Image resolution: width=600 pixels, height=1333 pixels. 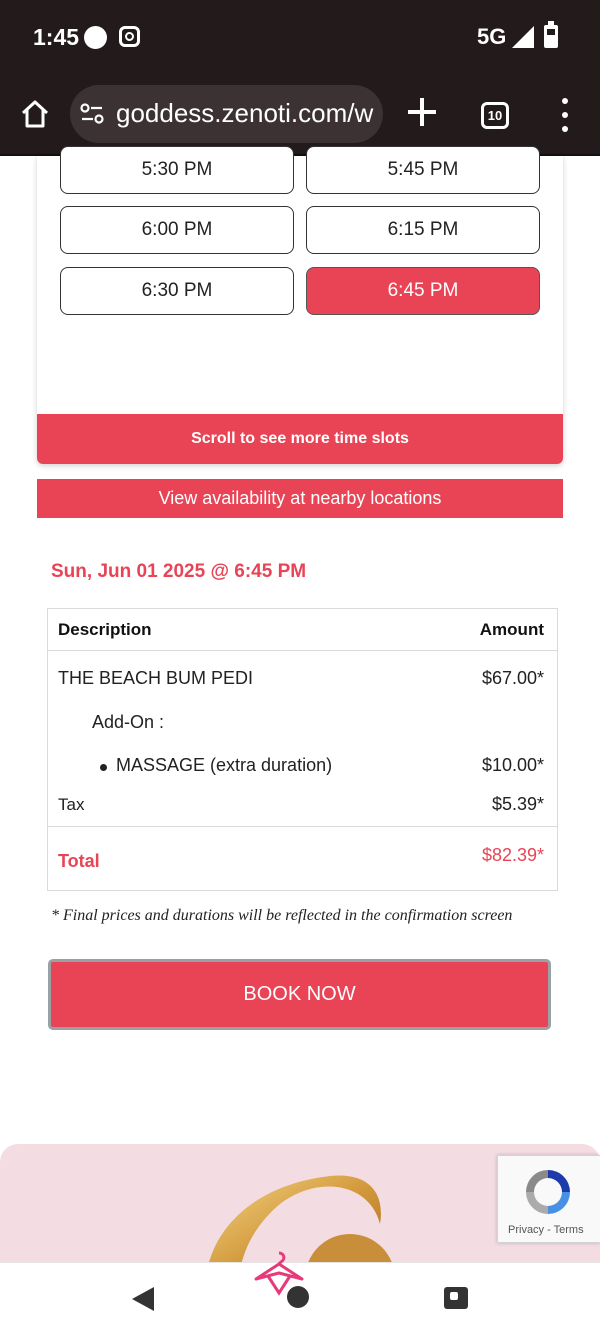 I want to click on status-bar: 1:45 5G, so click(x=300, y=37).